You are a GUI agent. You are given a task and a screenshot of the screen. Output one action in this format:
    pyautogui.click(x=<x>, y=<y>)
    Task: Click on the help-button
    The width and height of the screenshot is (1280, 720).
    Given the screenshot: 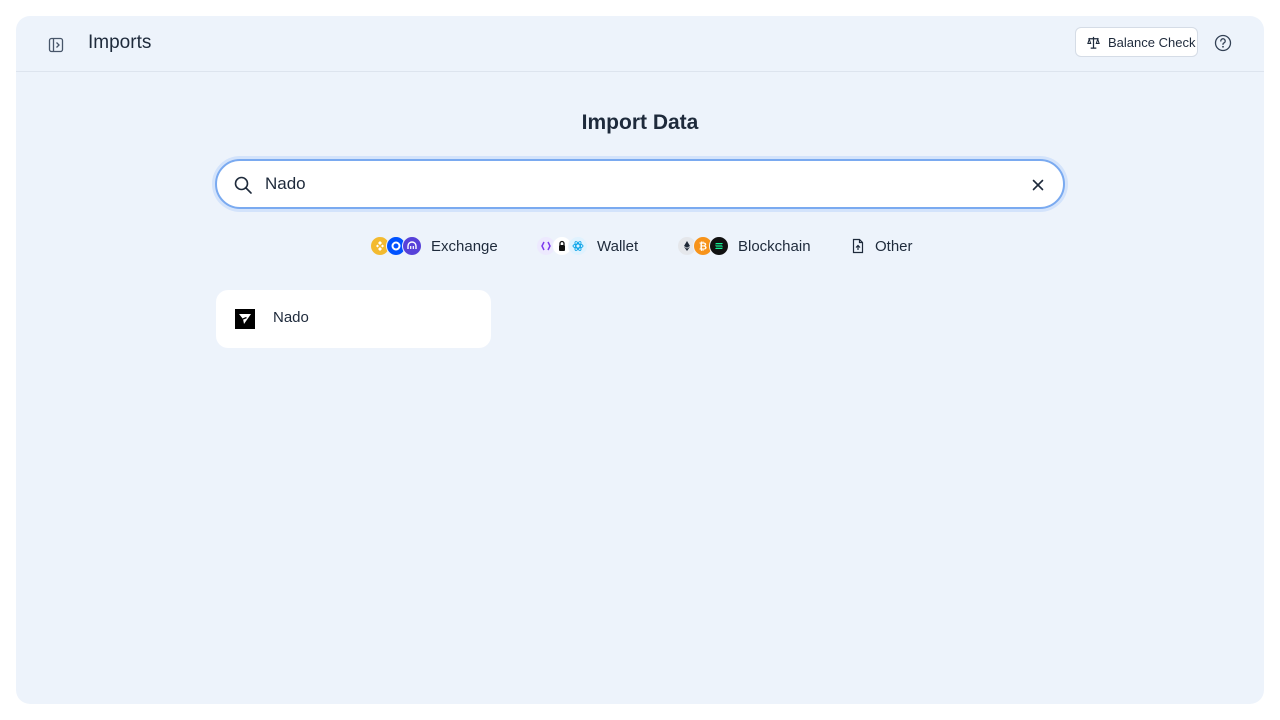 What is the action you would take?
    pyautogui.click(x=1223, y=43)
    